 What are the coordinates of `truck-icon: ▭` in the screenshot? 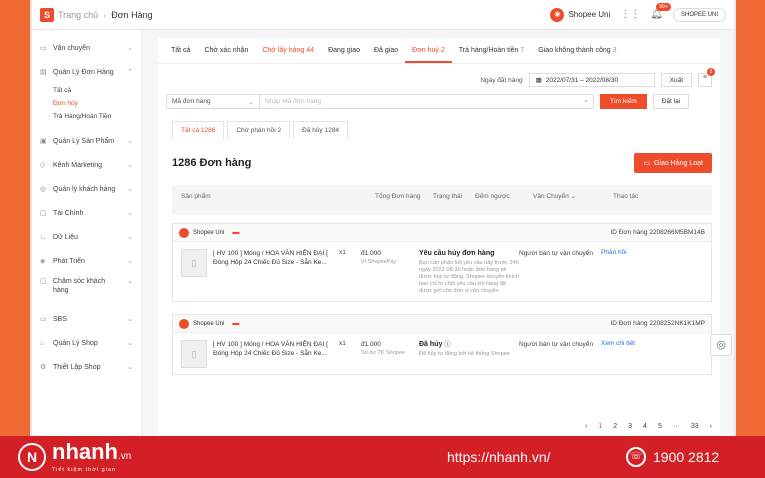 It's located at (646, 163).